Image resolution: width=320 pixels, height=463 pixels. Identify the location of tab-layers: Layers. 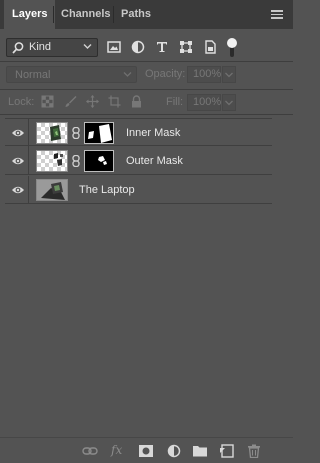
(30, 14).